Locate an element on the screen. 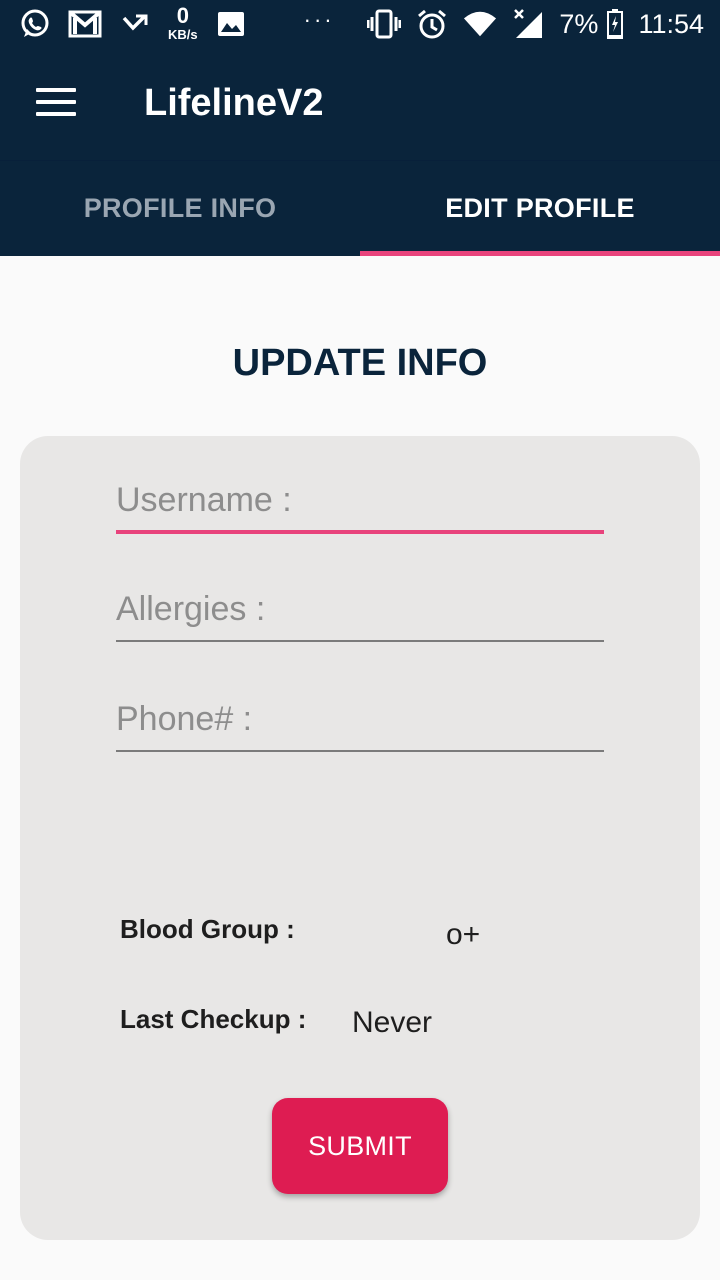  vibrate-icon is located at coordinates (384, 24).